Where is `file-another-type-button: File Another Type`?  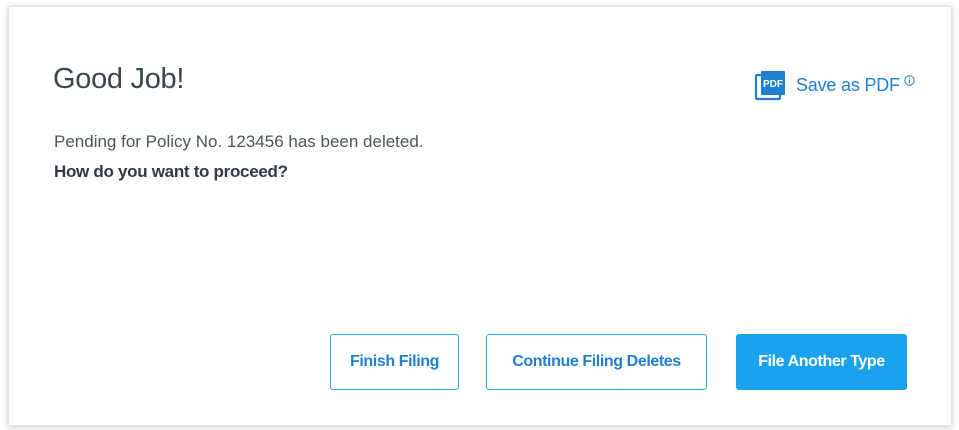 file-another-type-button: File Another Type is located at coordinates (821, 362).